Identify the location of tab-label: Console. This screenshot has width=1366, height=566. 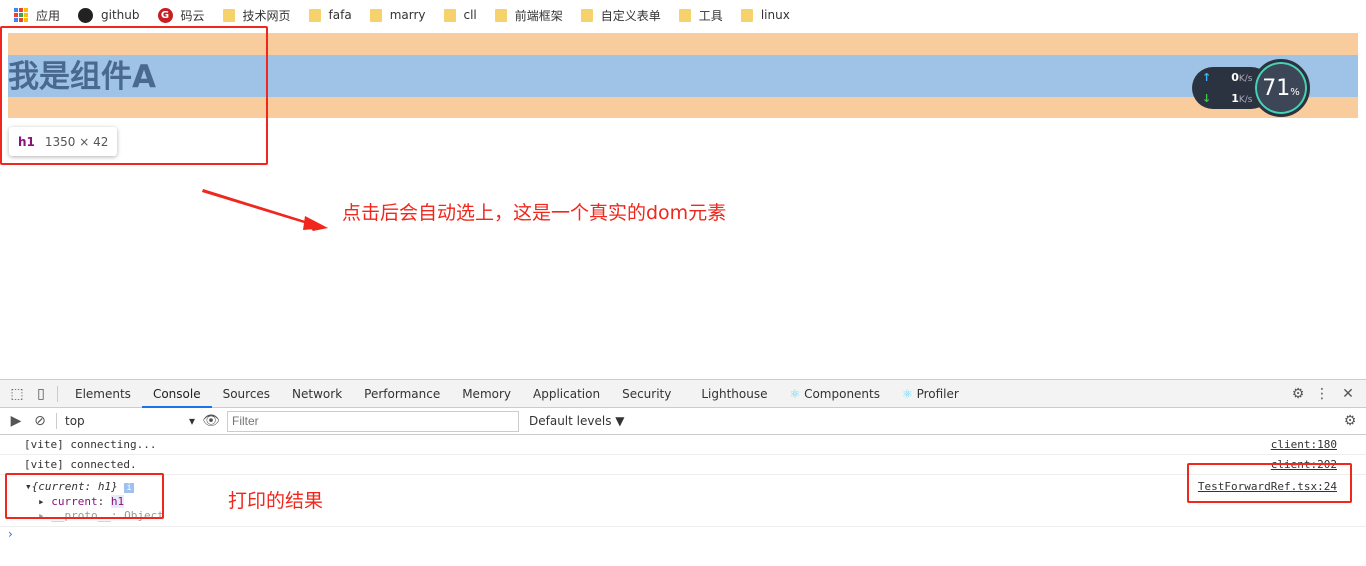
(176, 393).